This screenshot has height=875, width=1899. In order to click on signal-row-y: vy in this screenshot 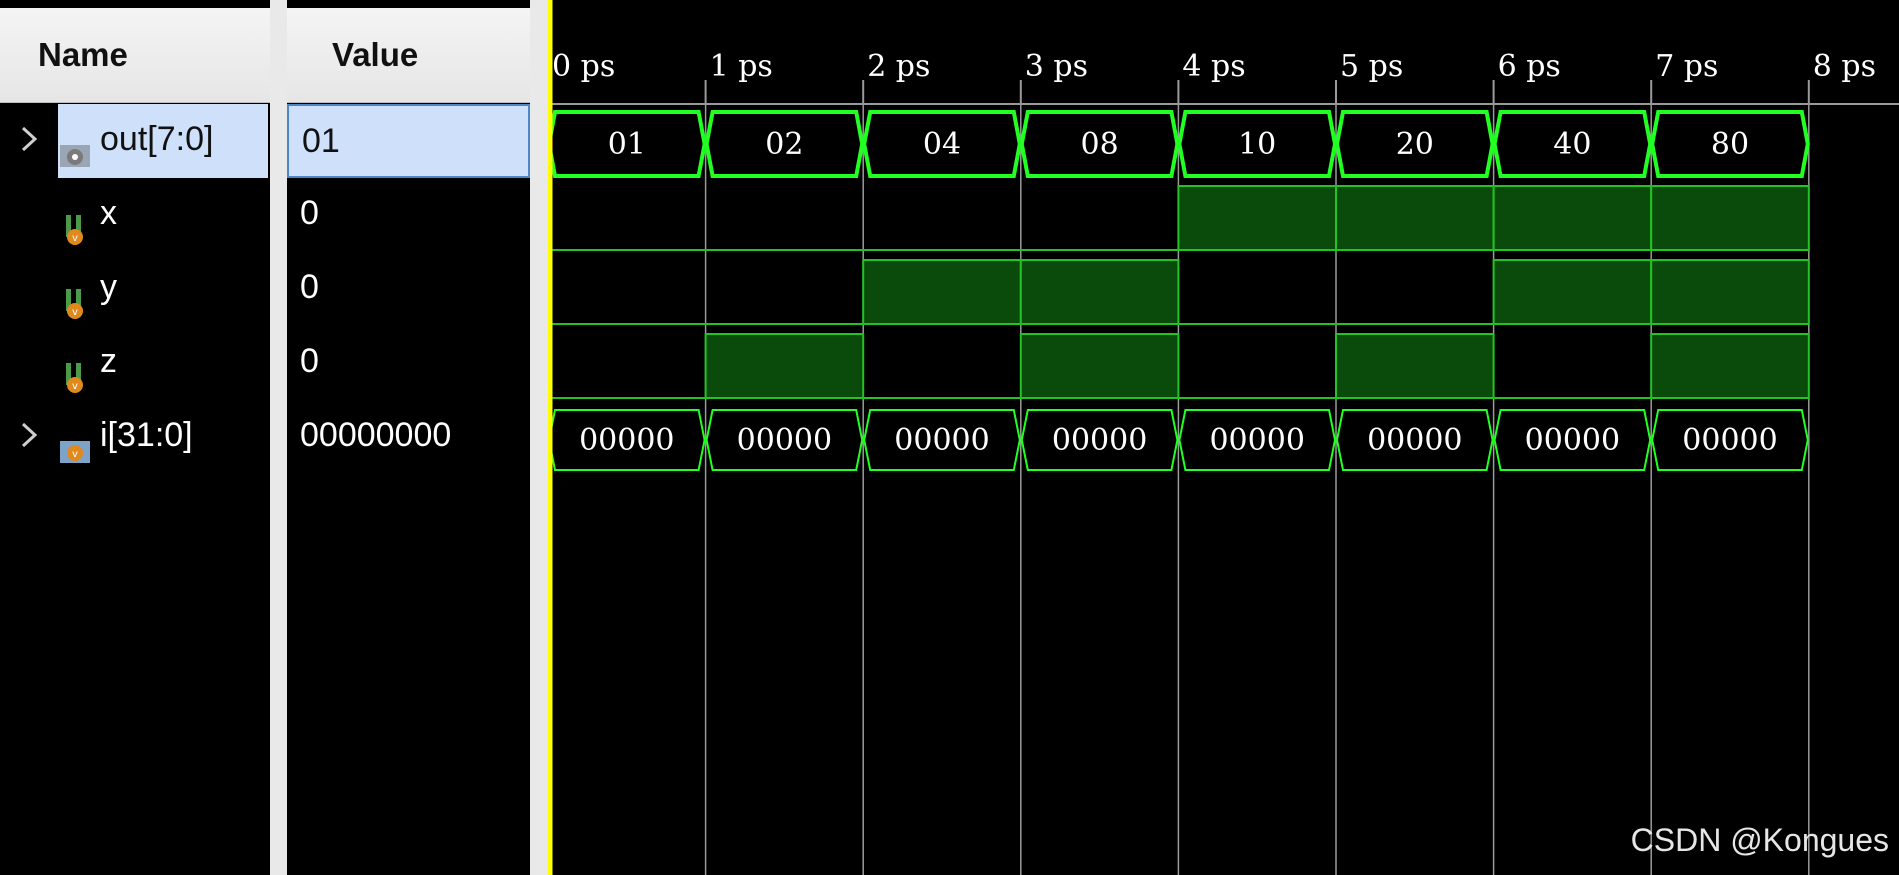, I will do `click(135, 287)`.